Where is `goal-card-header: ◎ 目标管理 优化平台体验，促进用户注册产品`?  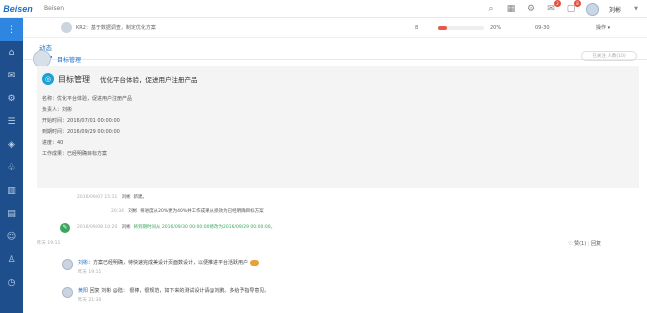
goal-card-header: ◎ 目标管理 优化平台体验，促进用户注册产品 is located at coordinates (120, 79).